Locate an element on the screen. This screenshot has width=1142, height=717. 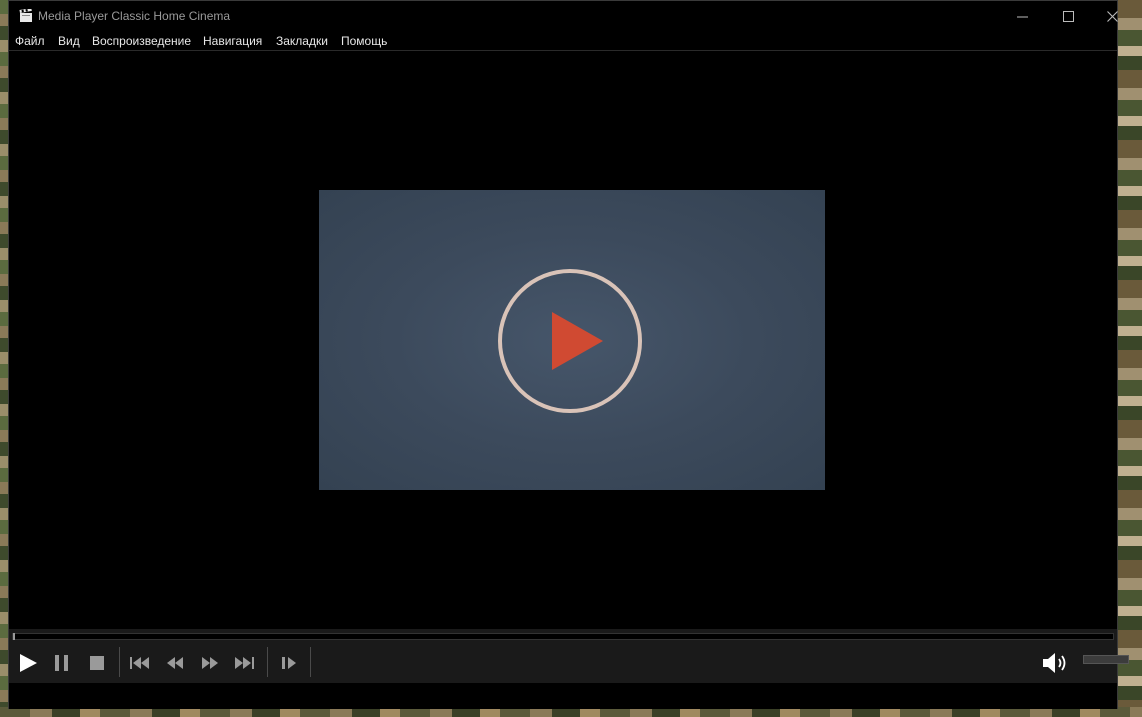
menu-view: Вид is located at coordinates (69, 41).